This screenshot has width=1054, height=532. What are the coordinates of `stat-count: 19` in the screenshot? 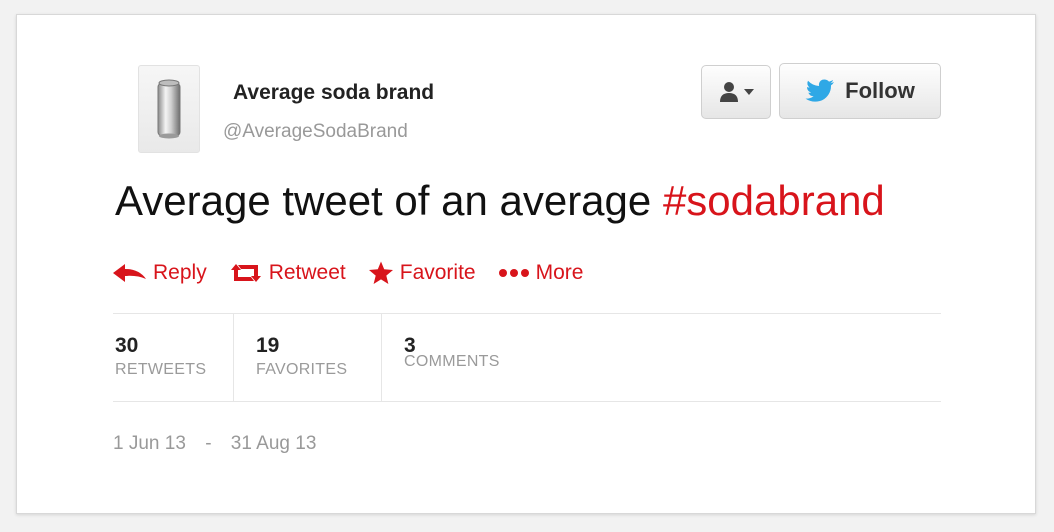 It's located at (268, 345).